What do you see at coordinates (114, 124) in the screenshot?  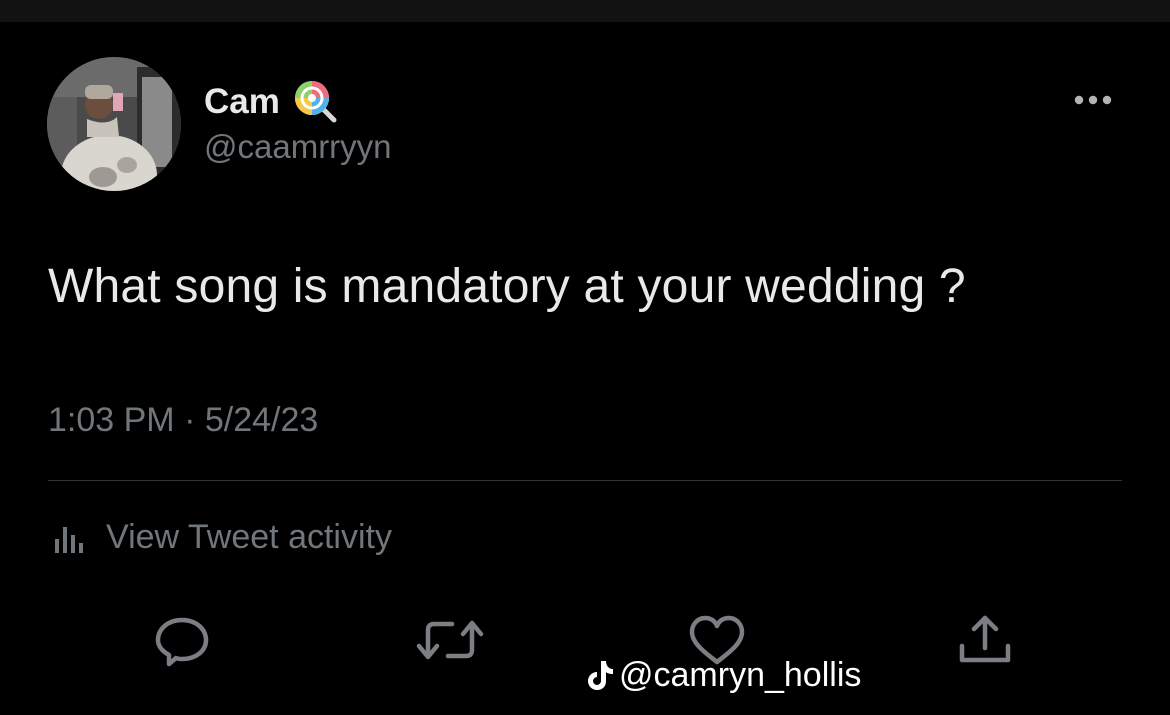 I see `avatar` at bounding box center [114, 124].